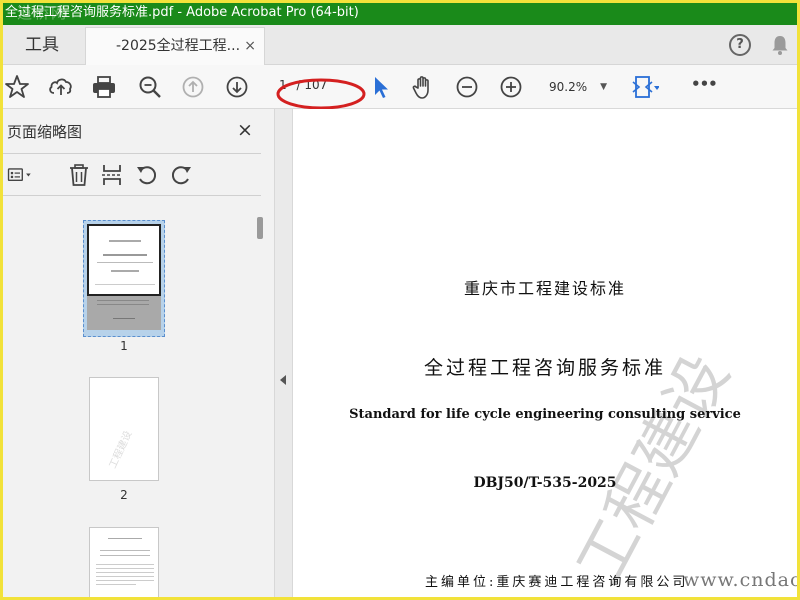 The image size is (800, 600). I want to click on document-code: DBJ50/T-535-2025, so click(545, 483).